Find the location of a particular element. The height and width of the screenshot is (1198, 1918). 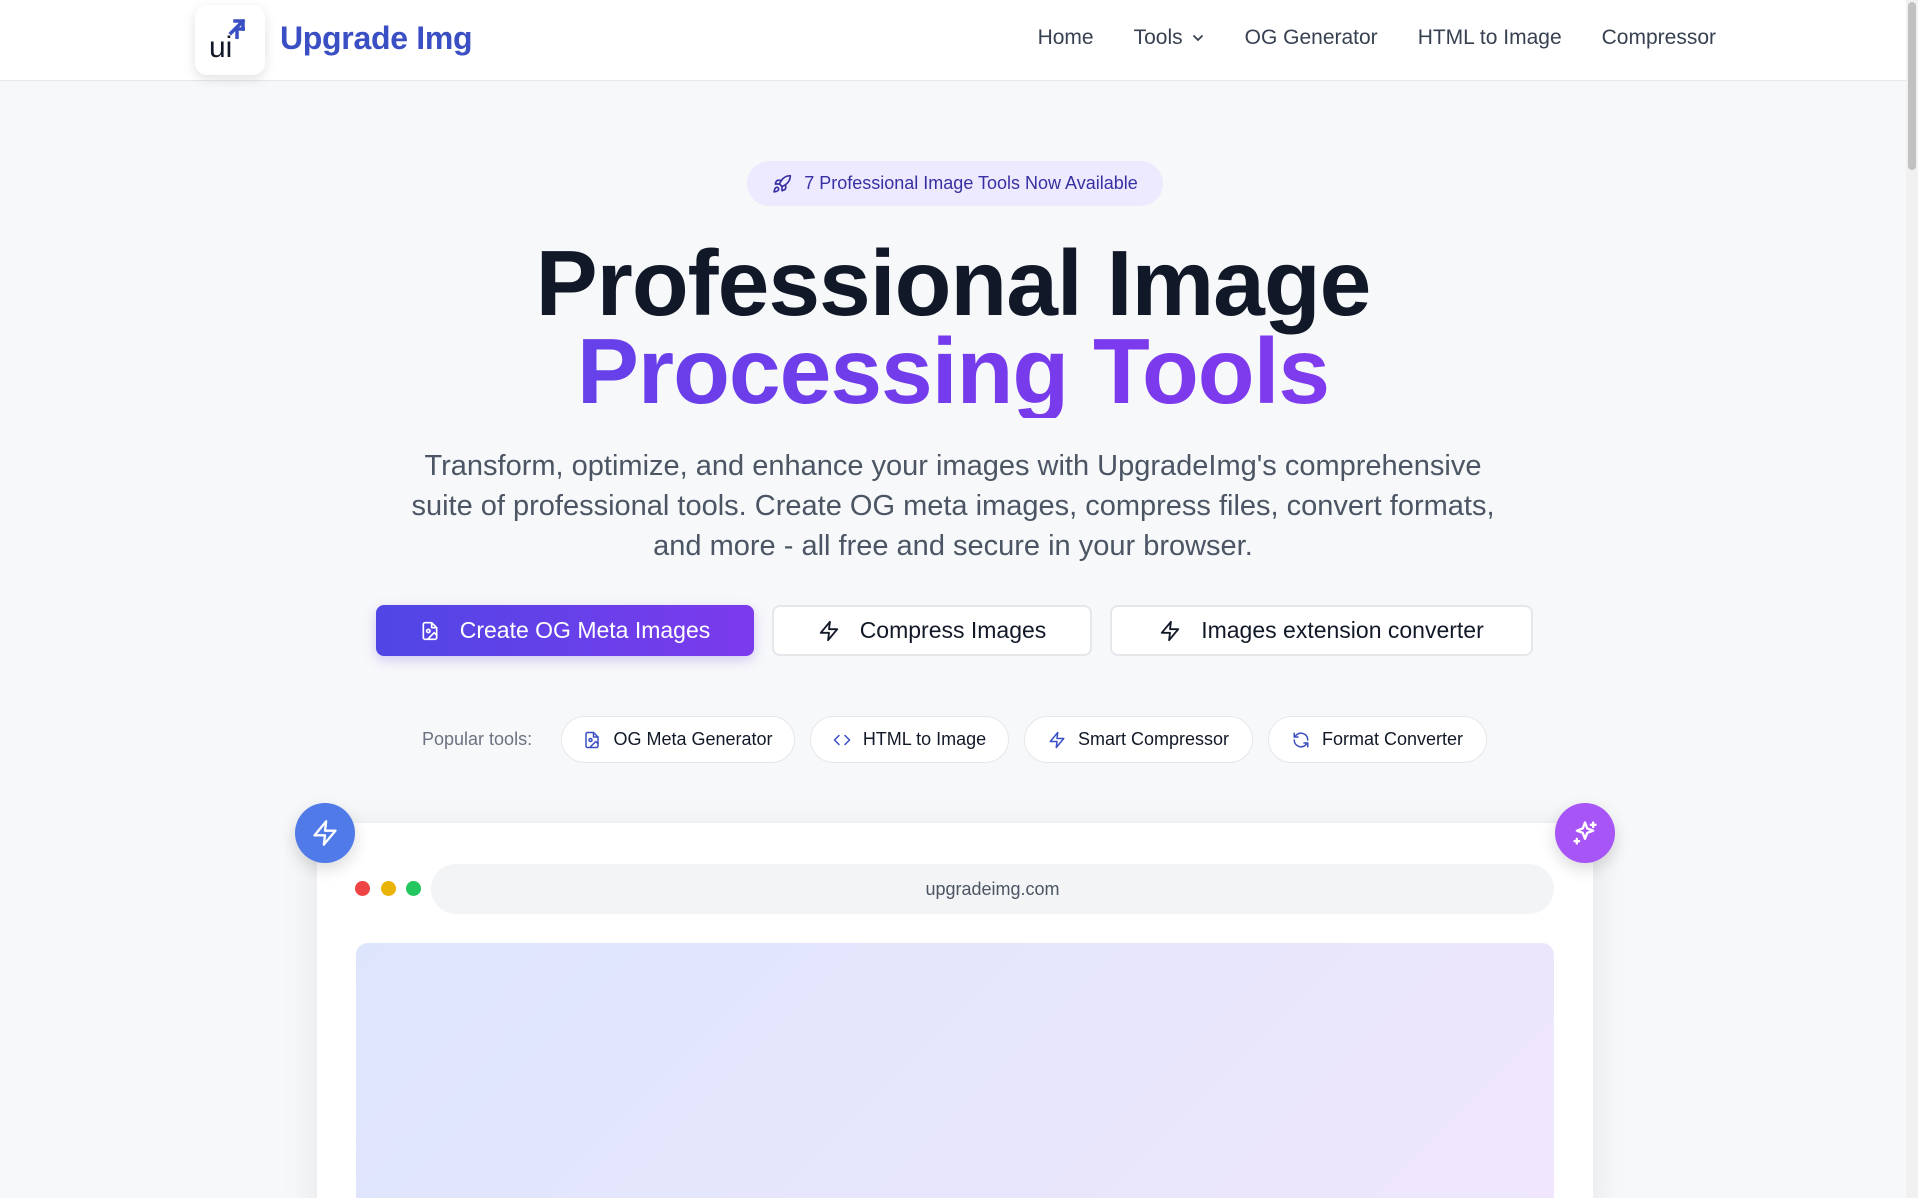

preview-url-bar: upgradeimg.com is located at coordinates (992, 889).